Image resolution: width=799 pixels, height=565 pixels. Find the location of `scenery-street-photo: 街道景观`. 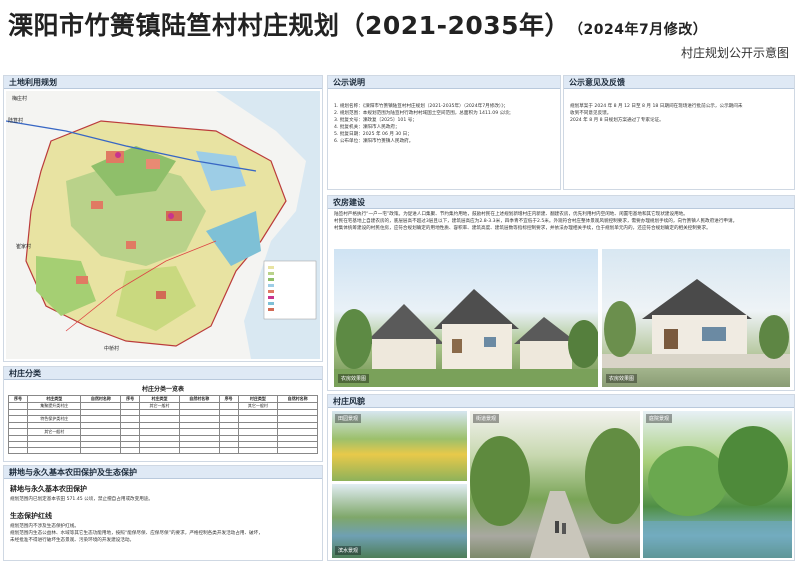

scenery-street-photo: 街道景观 is located at coordinates (555, 484).